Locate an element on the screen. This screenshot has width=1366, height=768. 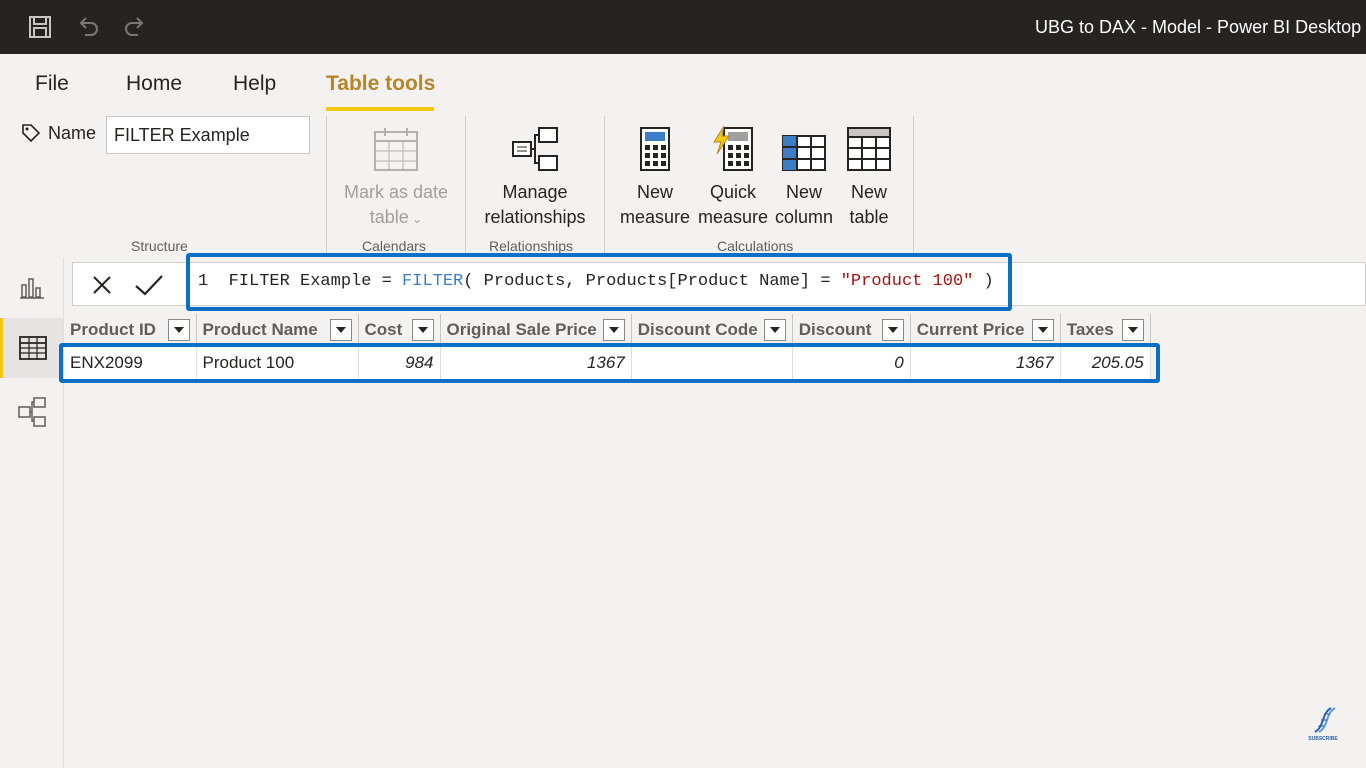
new-measure-label-1: New is located at coordinates (654, 192).